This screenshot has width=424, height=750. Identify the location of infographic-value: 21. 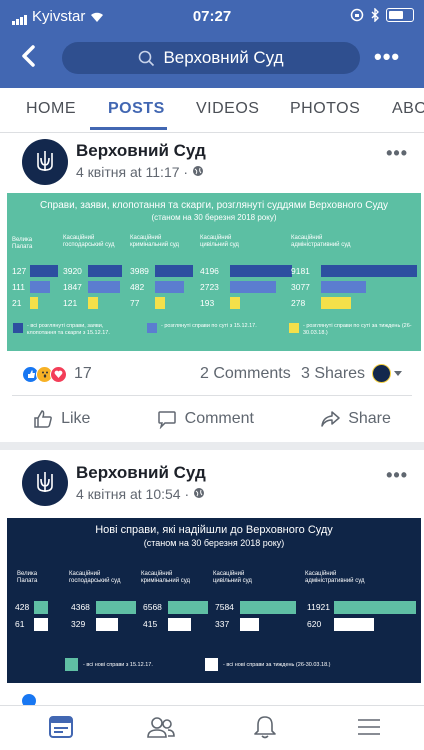
(17, 303).